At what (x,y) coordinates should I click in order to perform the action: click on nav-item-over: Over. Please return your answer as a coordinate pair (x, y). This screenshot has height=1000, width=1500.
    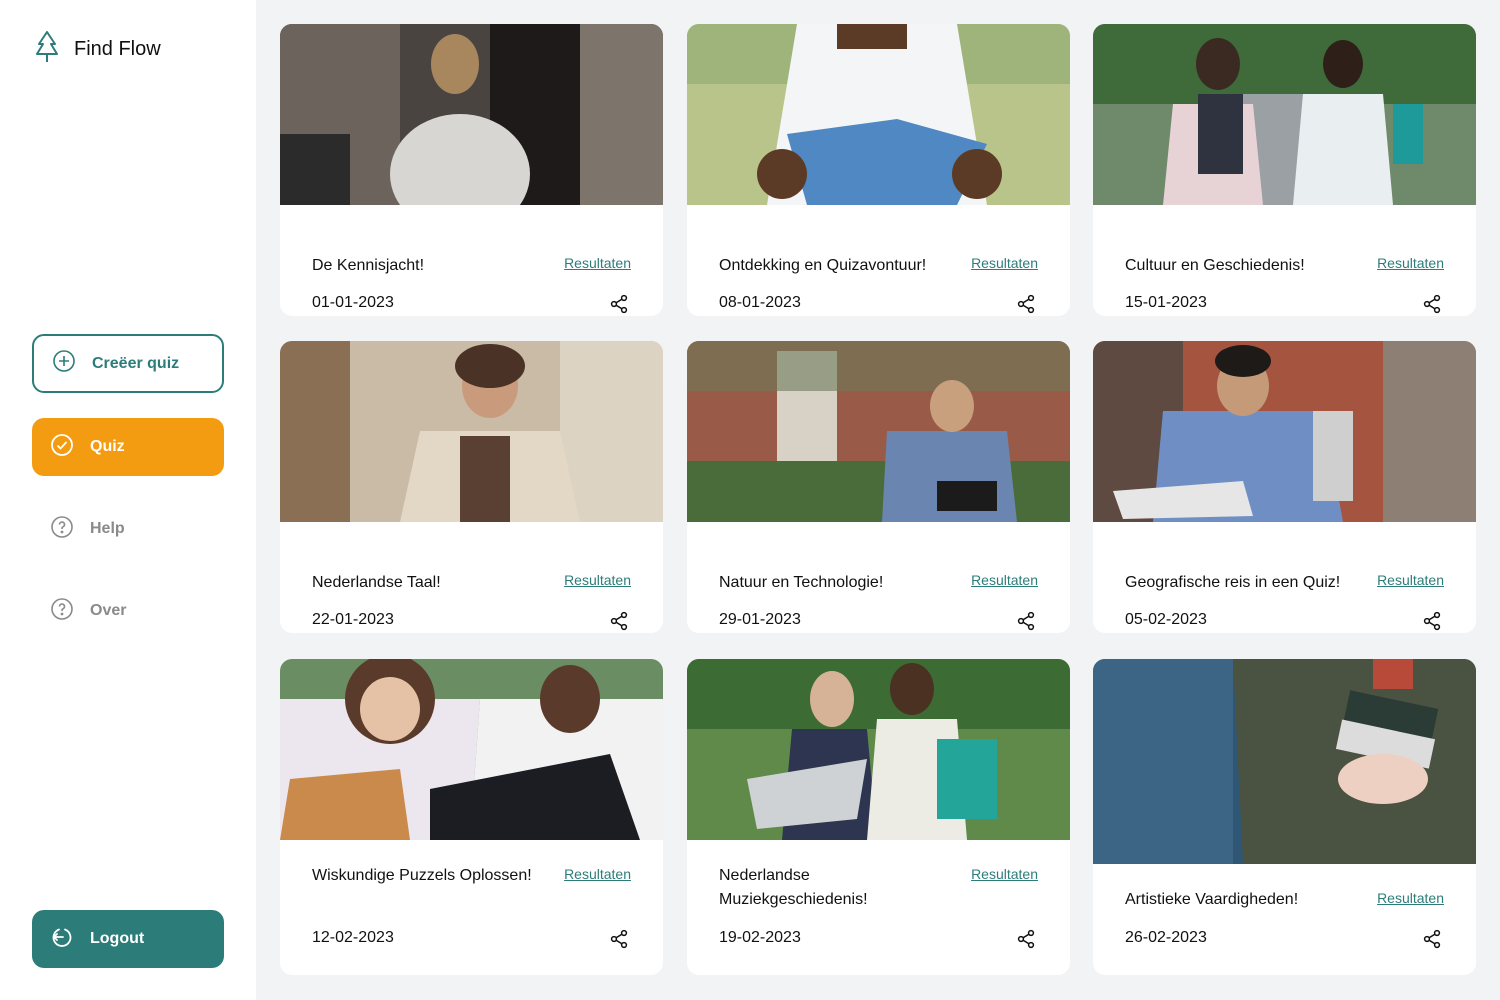
    Looking at the image, I should click on (128, 611).